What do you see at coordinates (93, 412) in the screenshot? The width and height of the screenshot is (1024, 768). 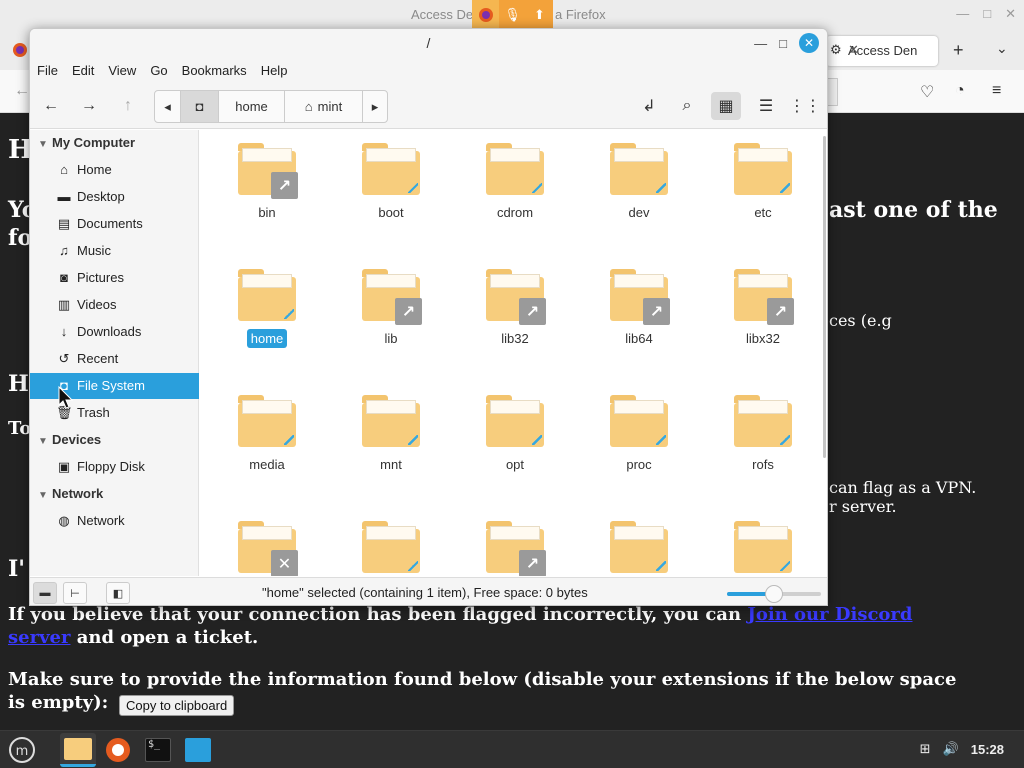 I see `sidebar-item-label: Trash` at bounding box center [93, 412].